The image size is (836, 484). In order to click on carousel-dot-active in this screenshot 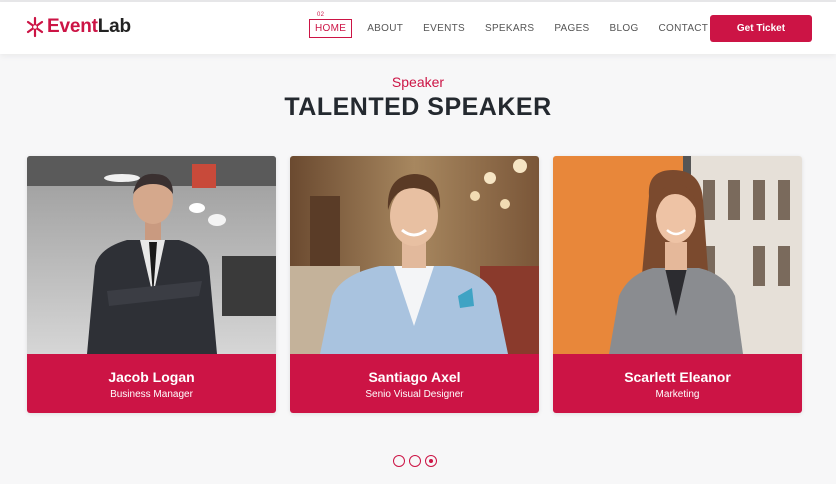, I will do `click(431, 461)`.